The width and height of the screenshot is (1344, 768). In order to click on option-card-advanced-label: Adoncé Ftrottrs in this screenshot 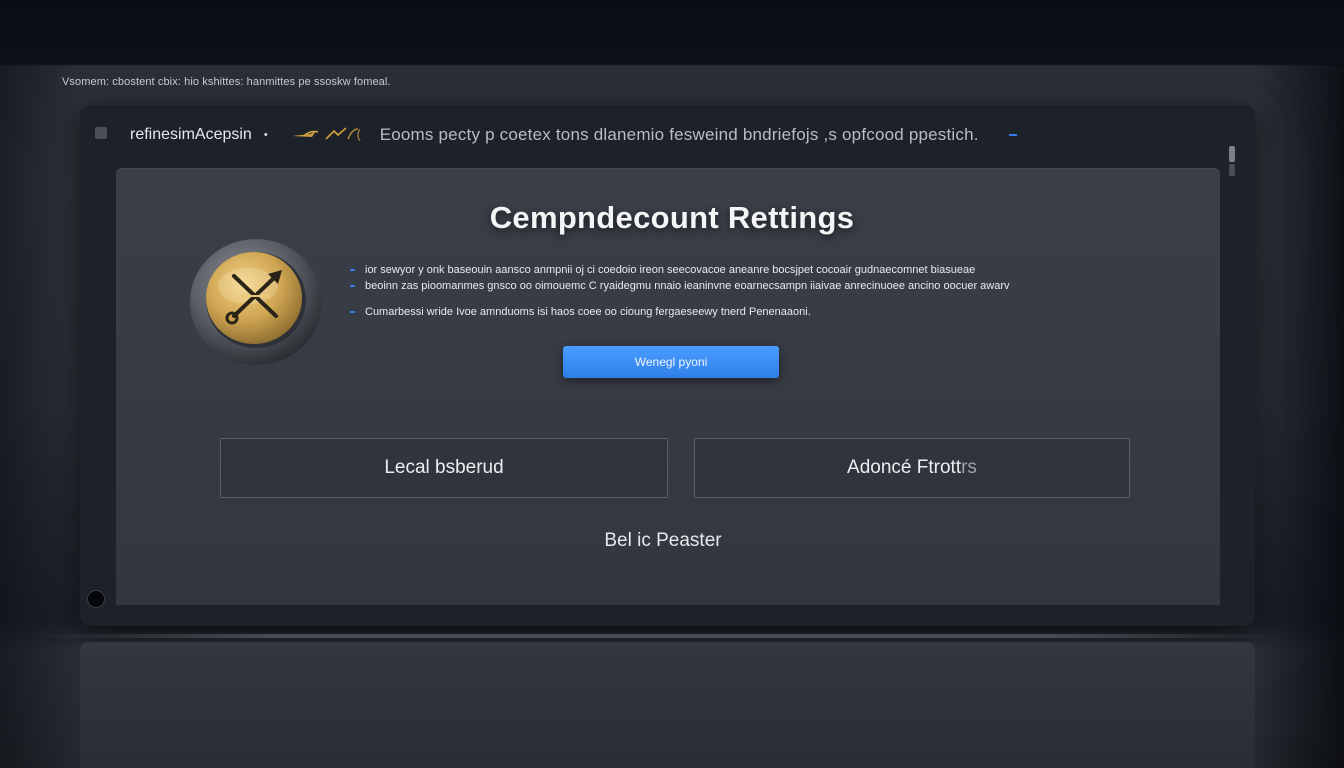, I will do `click(912, 467)`.